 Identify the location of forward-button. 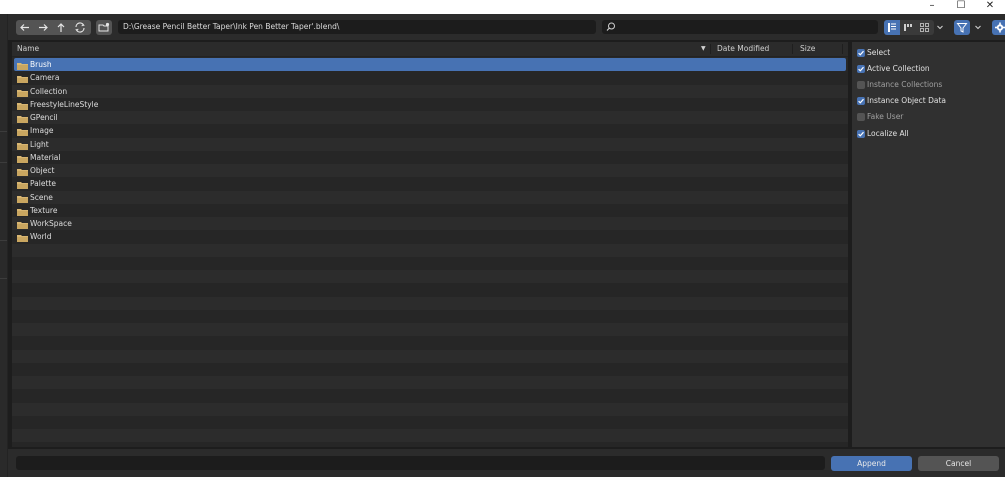
(43, 27).